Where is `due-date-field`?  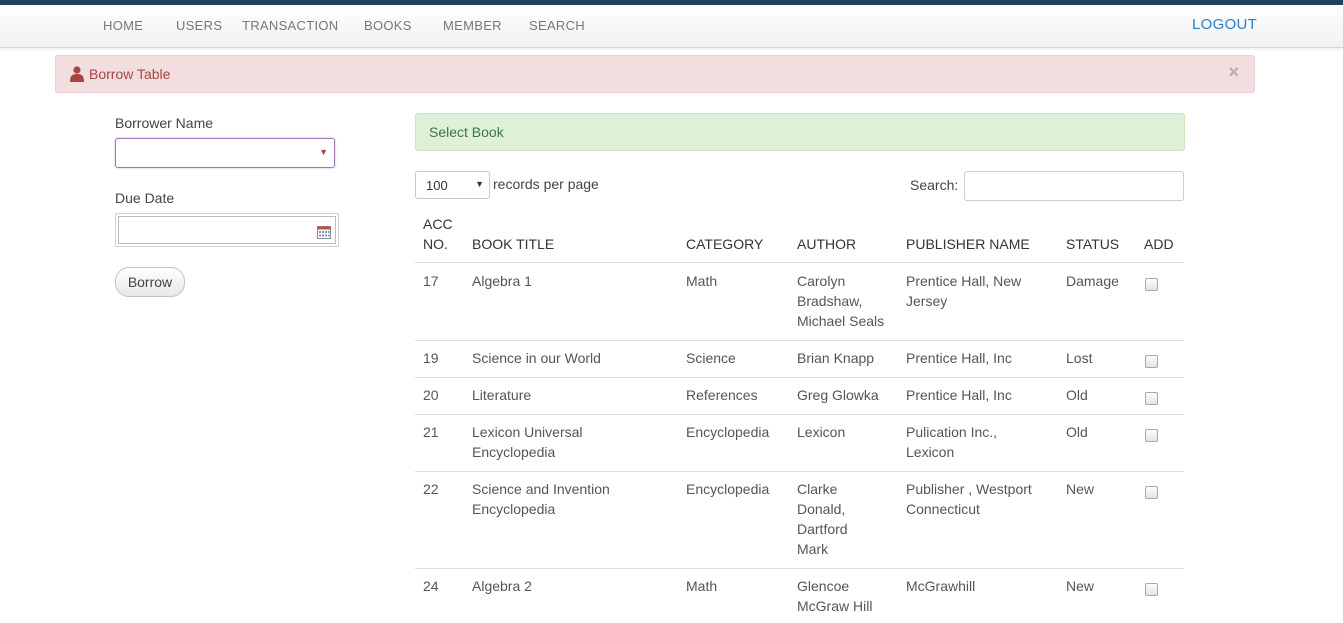 due-date-field is located at coordinates (227, 230).